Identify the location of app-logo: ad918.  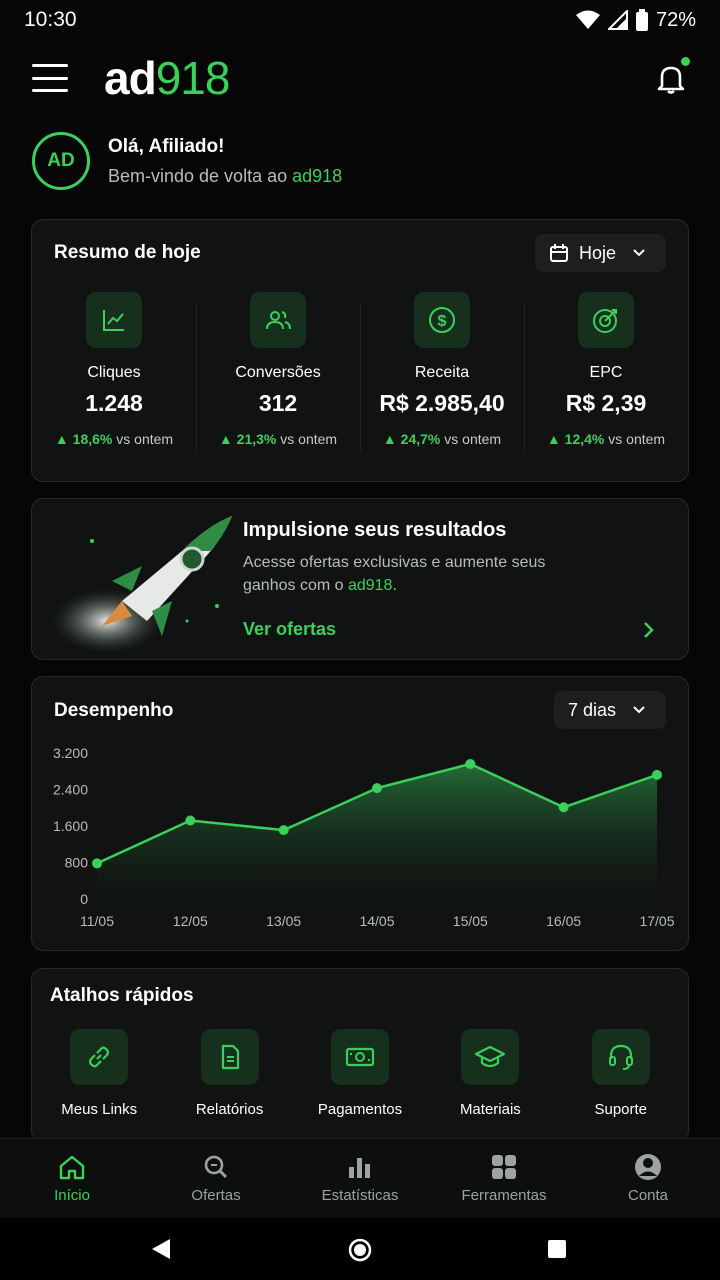
(167, 78).